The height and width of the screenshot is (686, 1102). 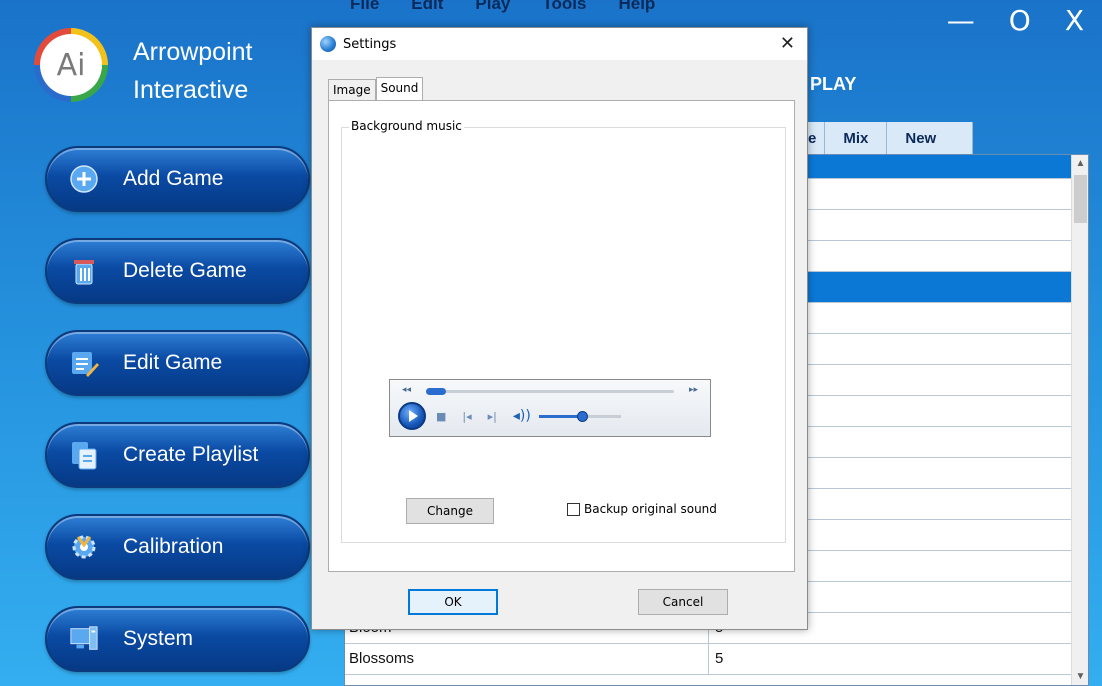 I want to click on row-value: 5, so click(x=719, y=658).